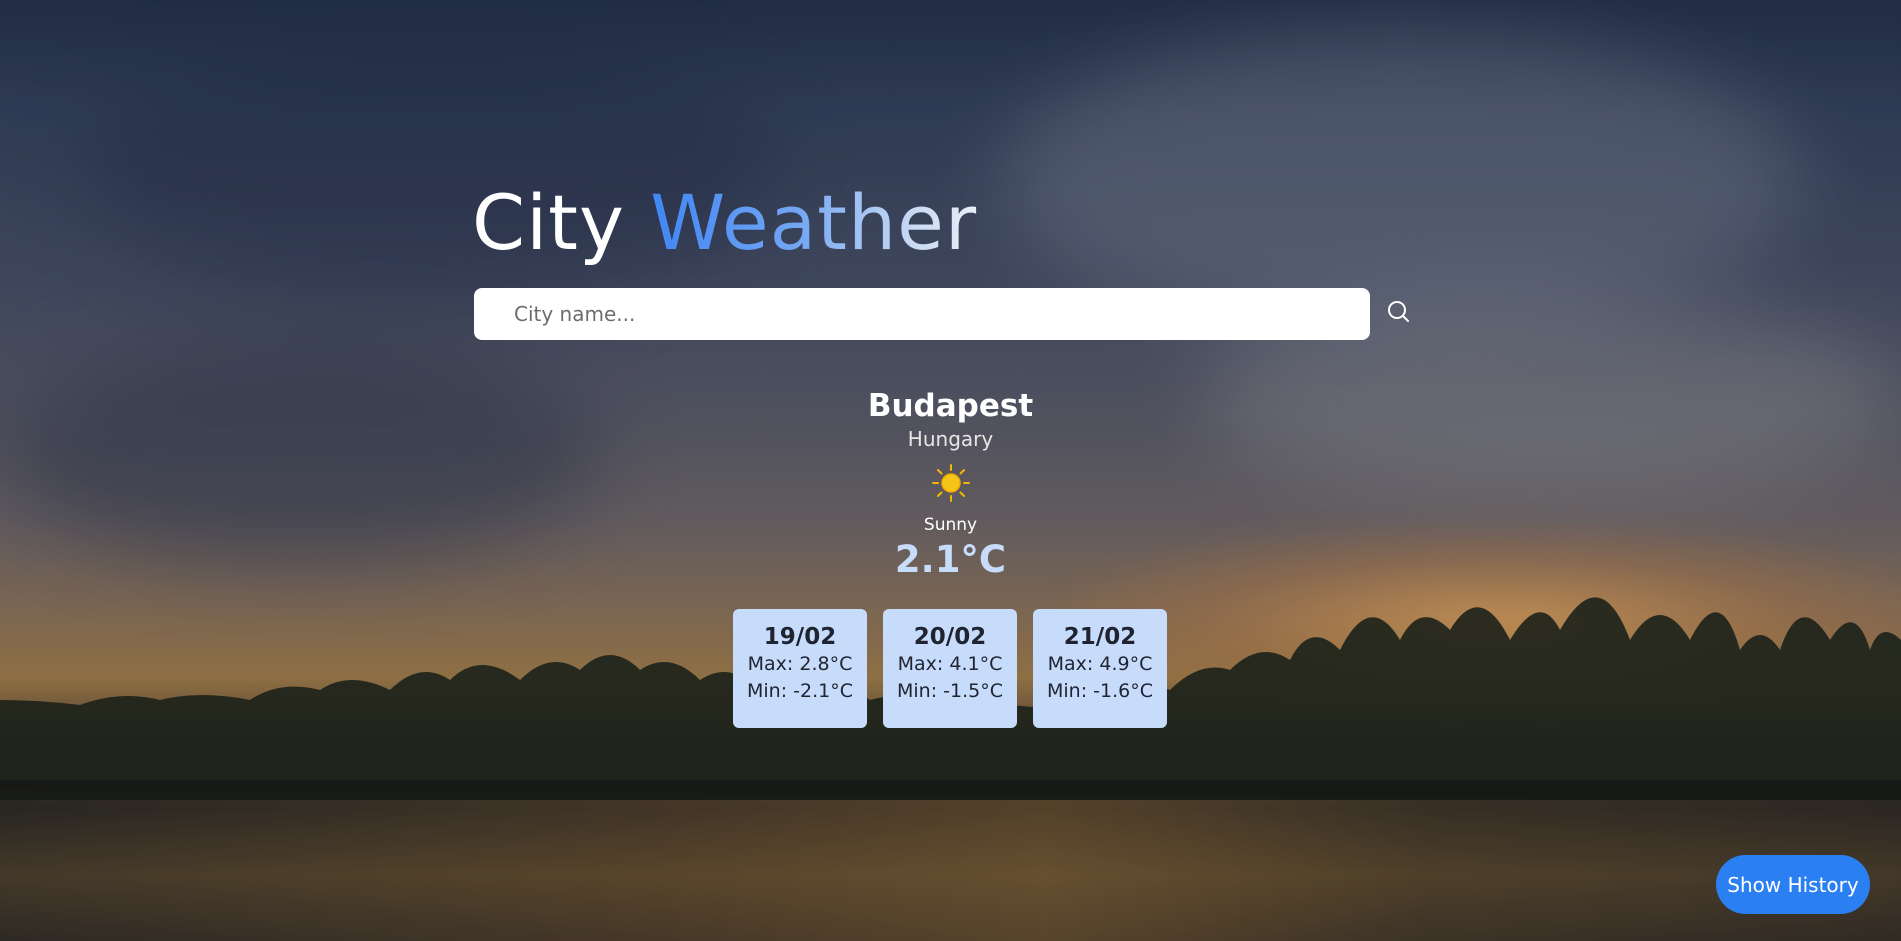  What do you see at coordinates (950, 664) in the screenshot?
I see `forecast-max: Max: 4.1°C` at bounding box center [950, 664].